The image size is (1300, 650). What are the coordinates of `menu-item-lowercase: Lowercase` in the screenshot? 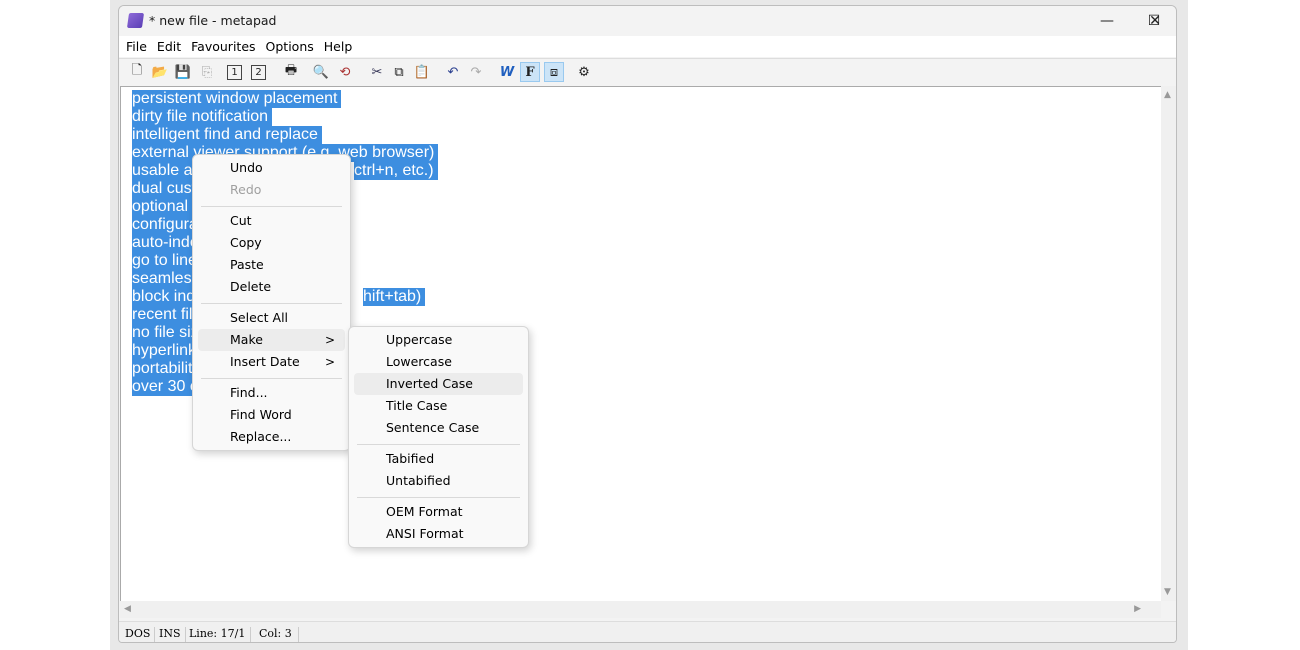 It's located at (438, 362).